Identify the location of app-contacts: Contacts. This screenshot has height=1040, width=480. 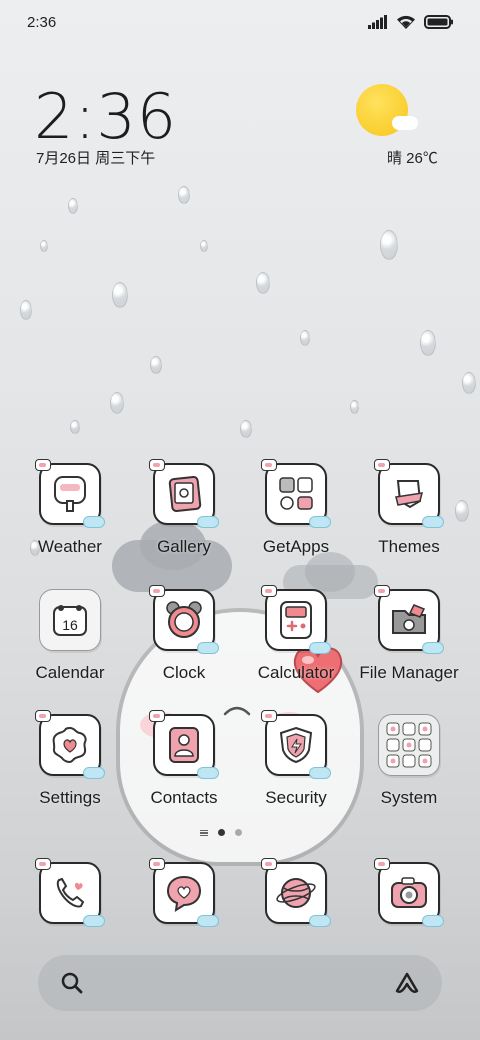
(184, 767).